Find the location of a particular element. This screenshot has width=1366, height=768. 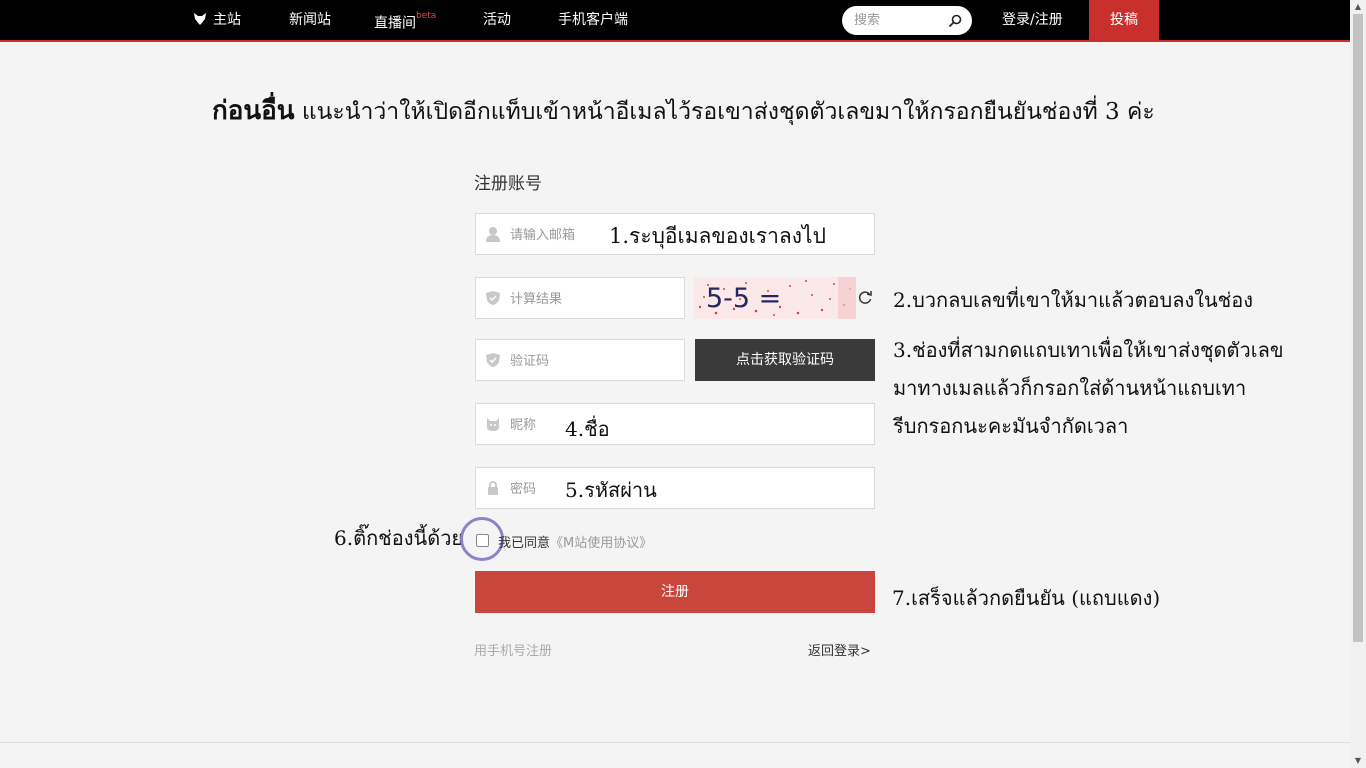

password-input is located at coordinates (535, 489).